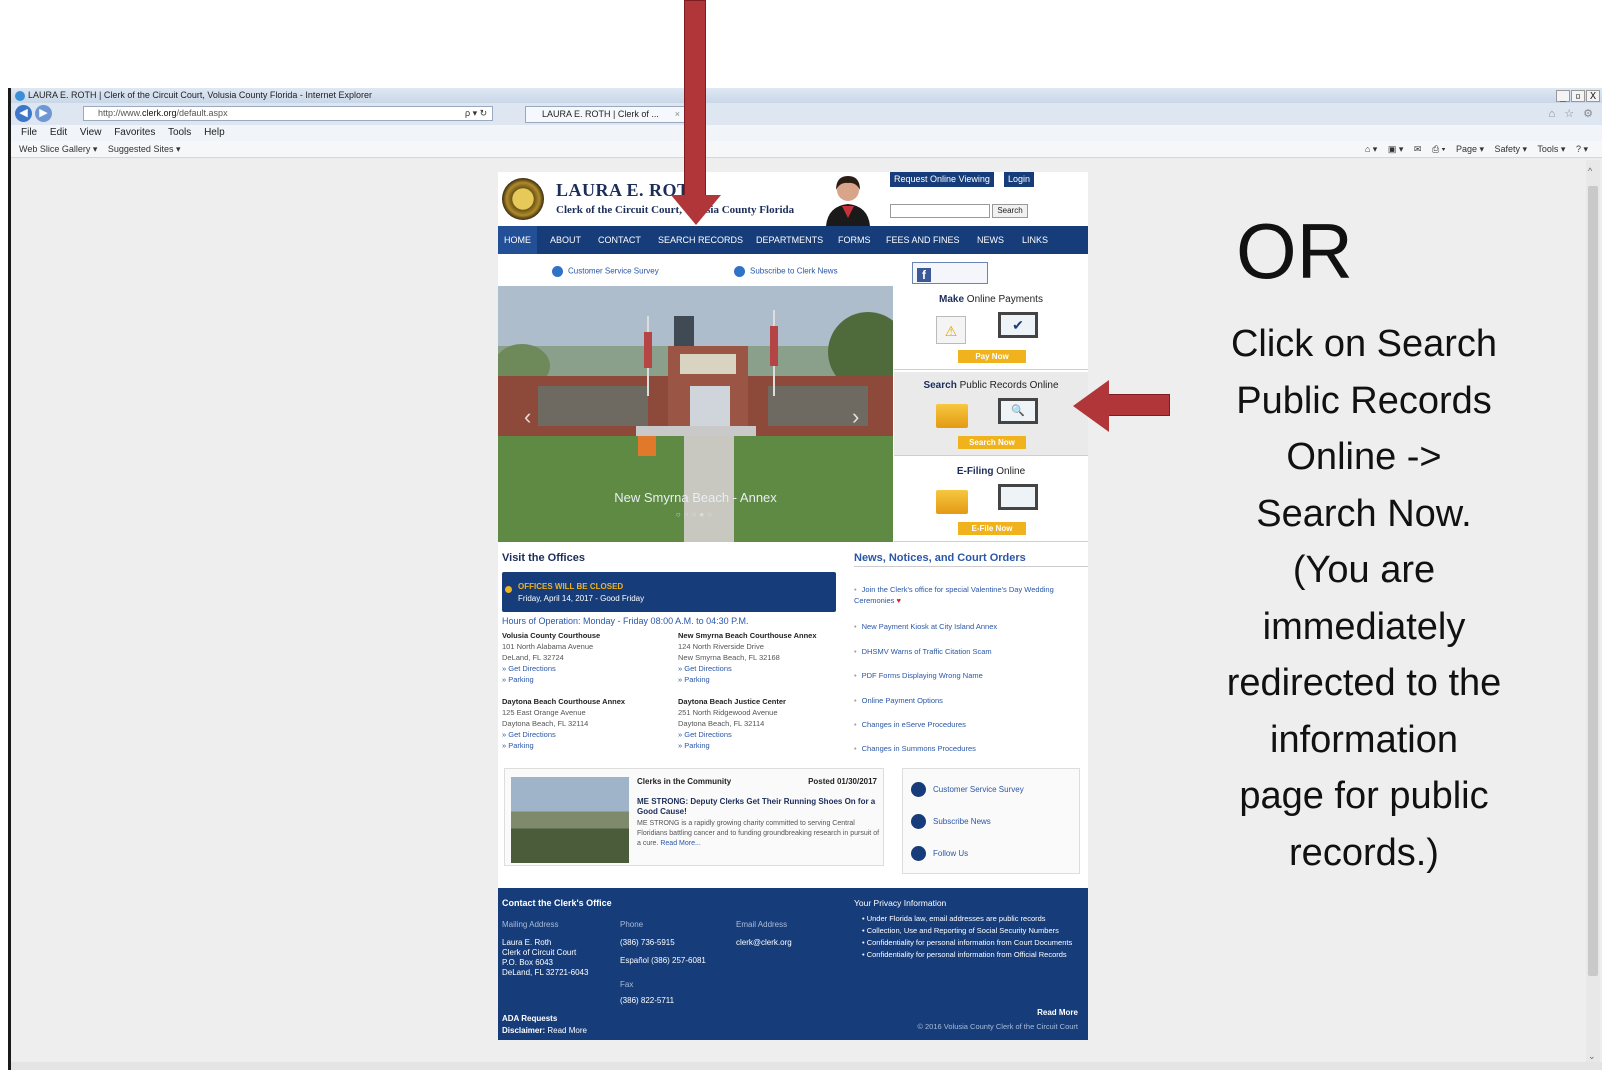  I want to click on menu-file: File, so click(29, 132).